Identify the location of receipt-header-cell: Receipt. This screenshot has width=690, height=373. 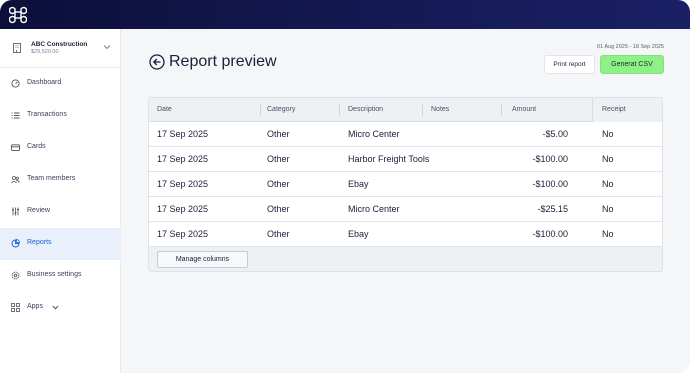
(627, 110).